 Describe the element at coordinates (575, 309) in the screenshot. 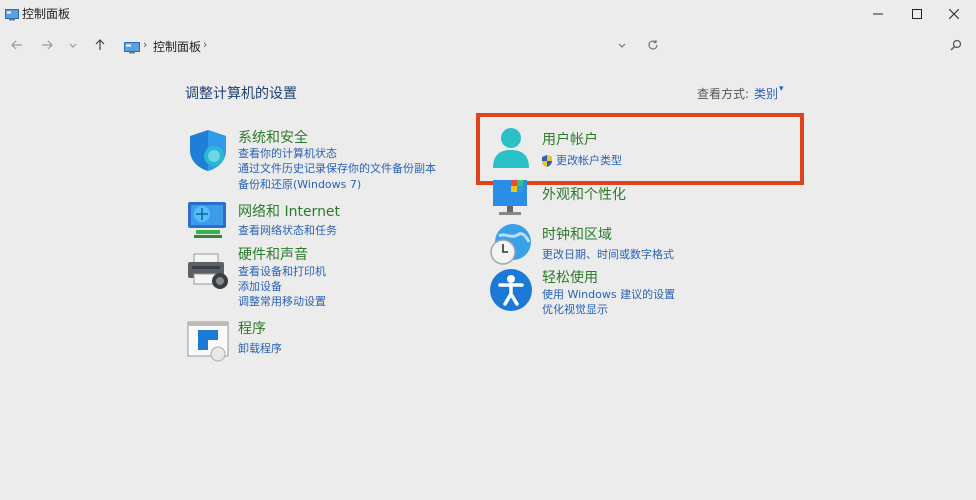

I see `link-optimize-visual-display: 优化视觉显示` at that location.